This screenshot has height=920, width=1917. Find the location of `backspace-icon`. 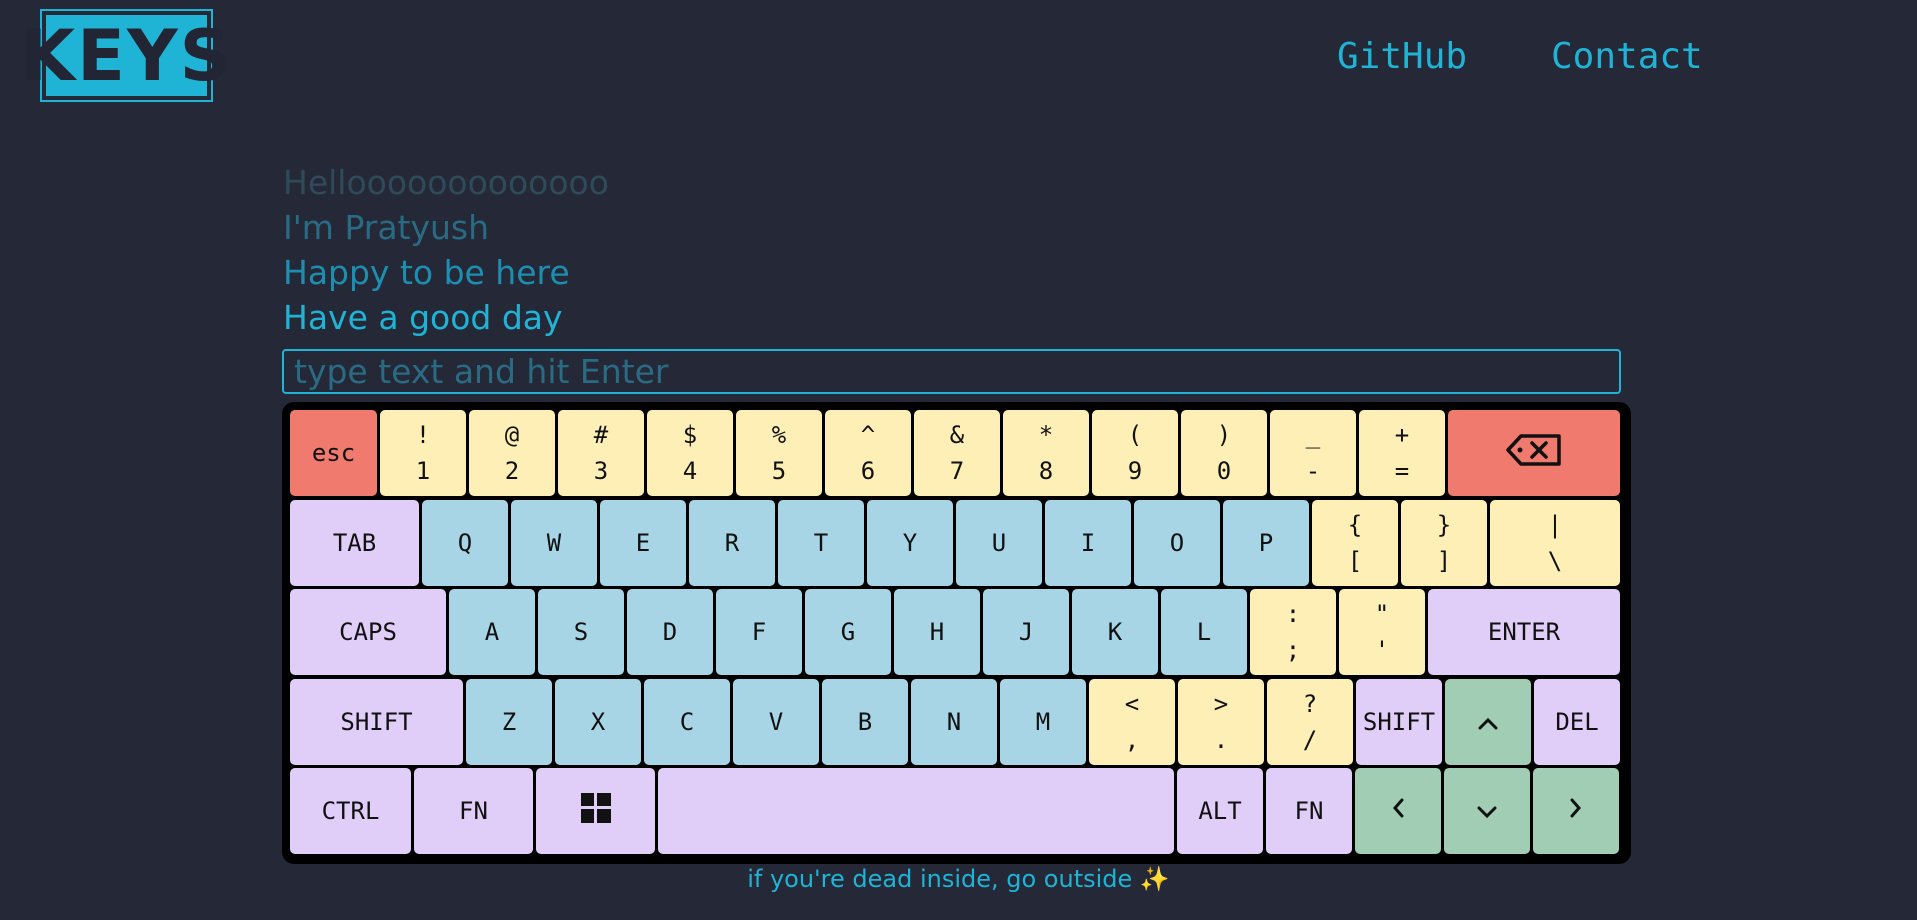

backspace-icon is located at coordinates (1534, 453).